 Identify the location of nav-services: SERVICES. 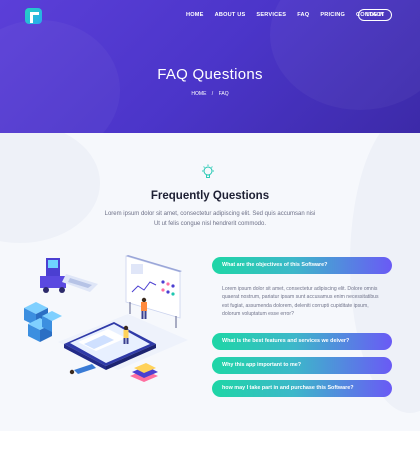
(271, 15).